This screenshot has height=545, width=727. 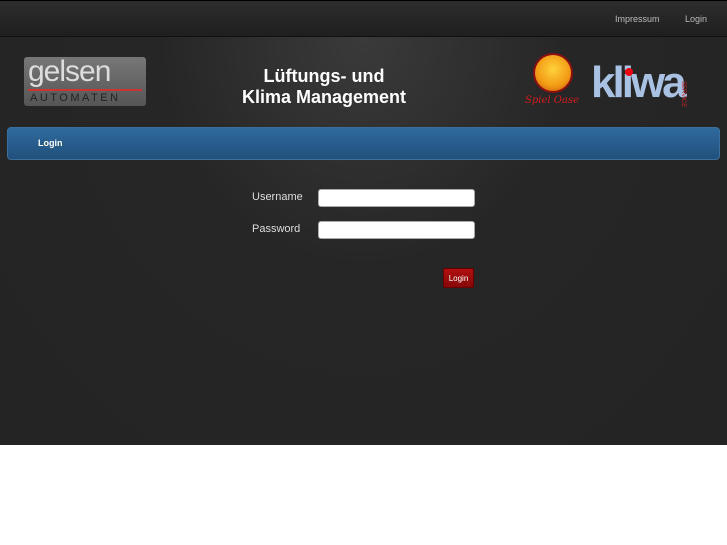 I want to click on section-title: Login, so click(x=50, y=143).